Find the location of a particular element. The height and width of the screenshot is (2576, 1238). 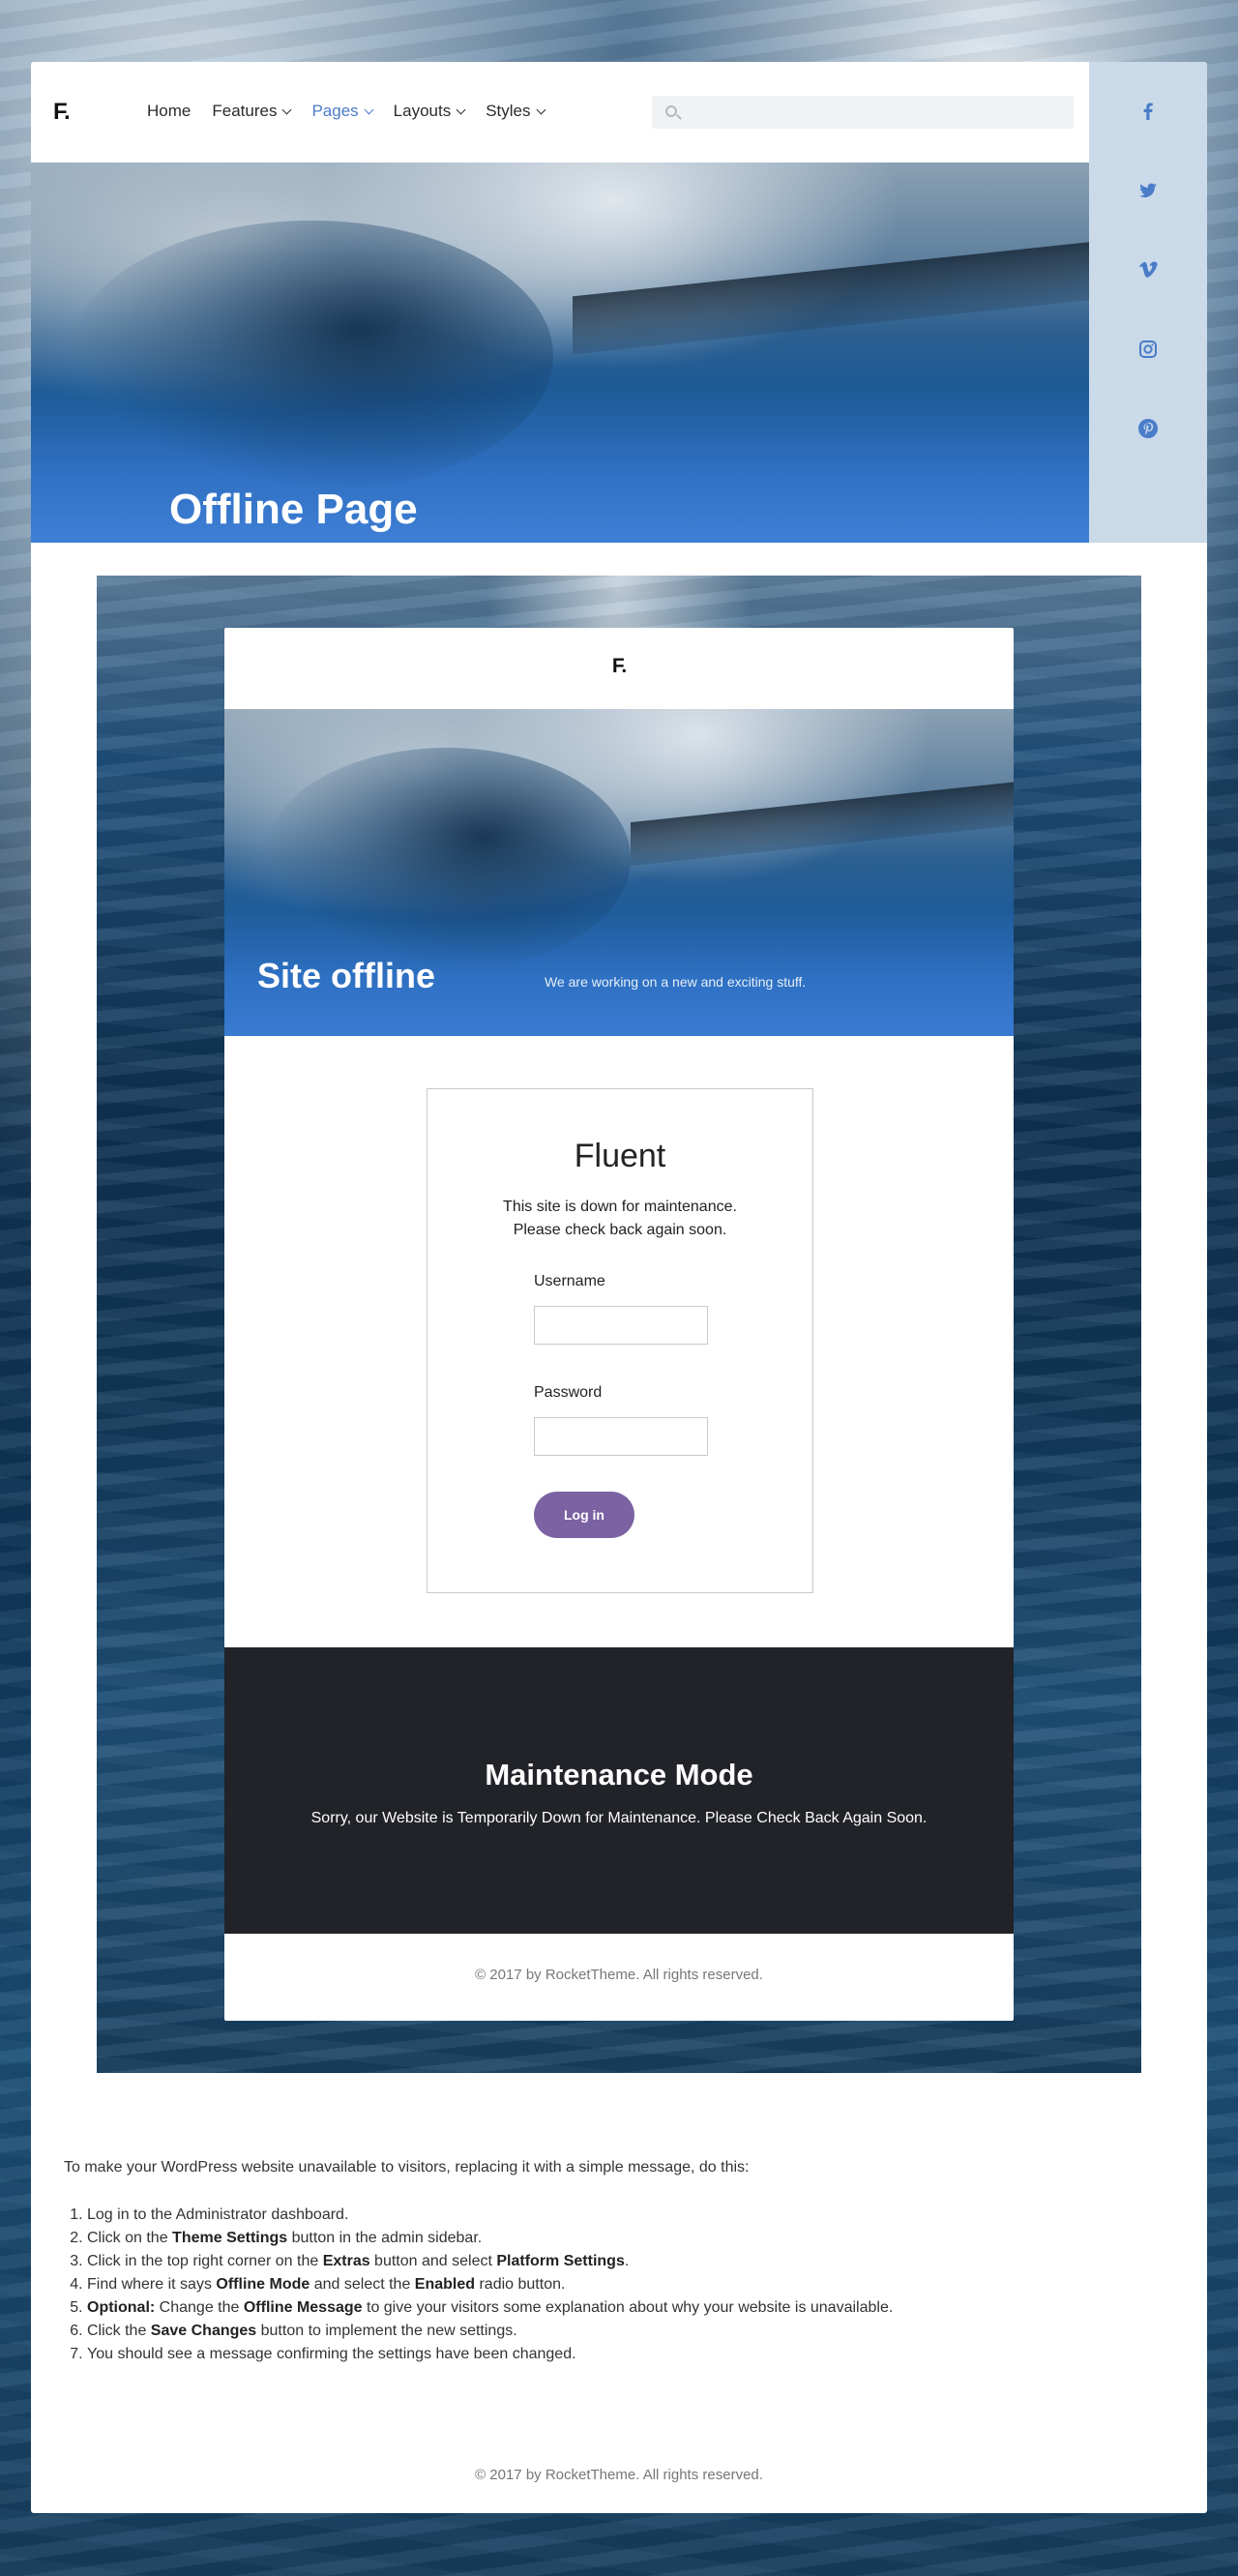

social-sidebar is located at coordinates (1148, 302).